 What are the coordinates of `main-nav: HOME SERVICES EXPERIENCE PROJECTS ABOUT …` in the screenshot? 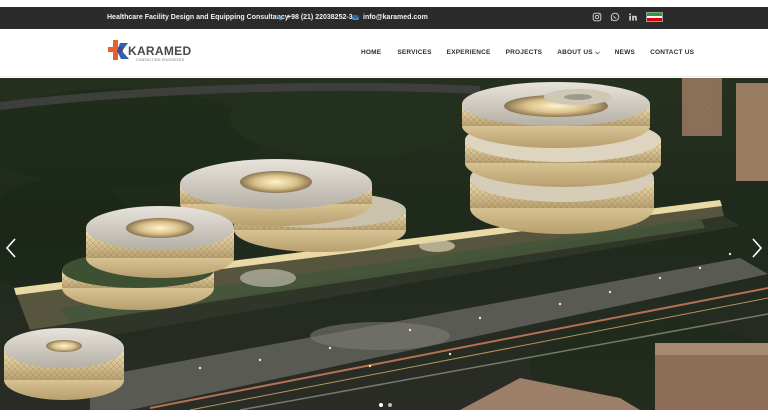 It's located at (527, 52).